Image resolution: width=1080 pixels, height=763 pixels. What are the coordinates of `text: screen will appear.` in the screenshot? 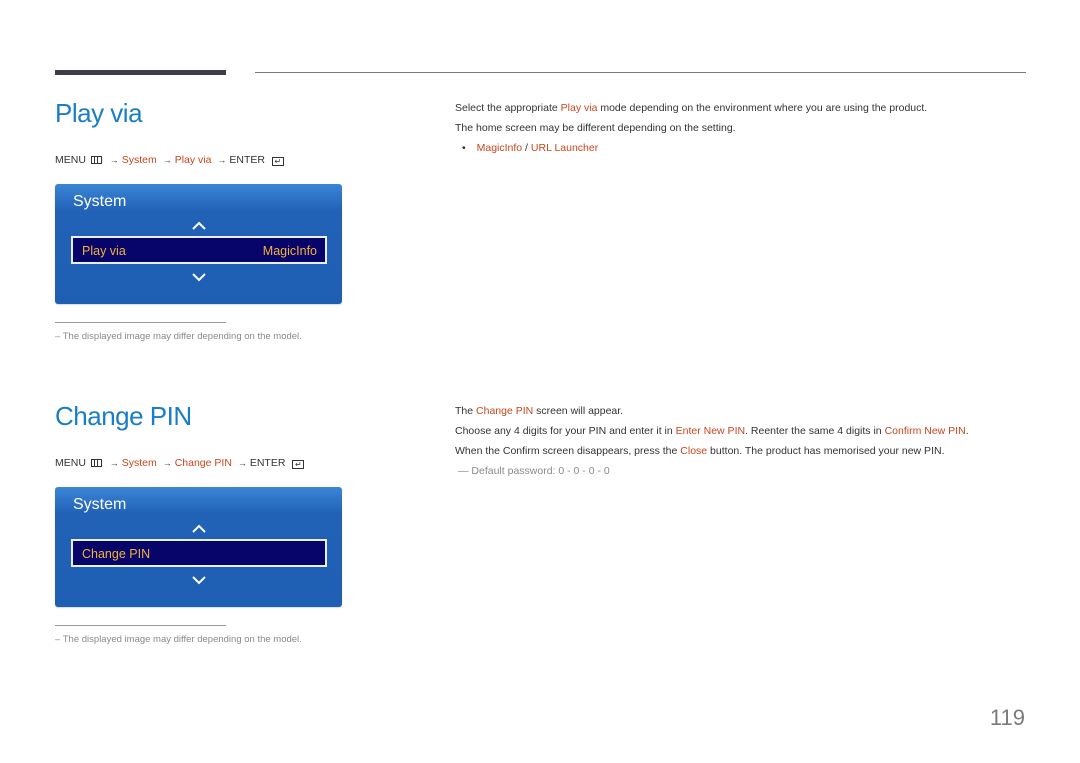 It's located at (578, 411).